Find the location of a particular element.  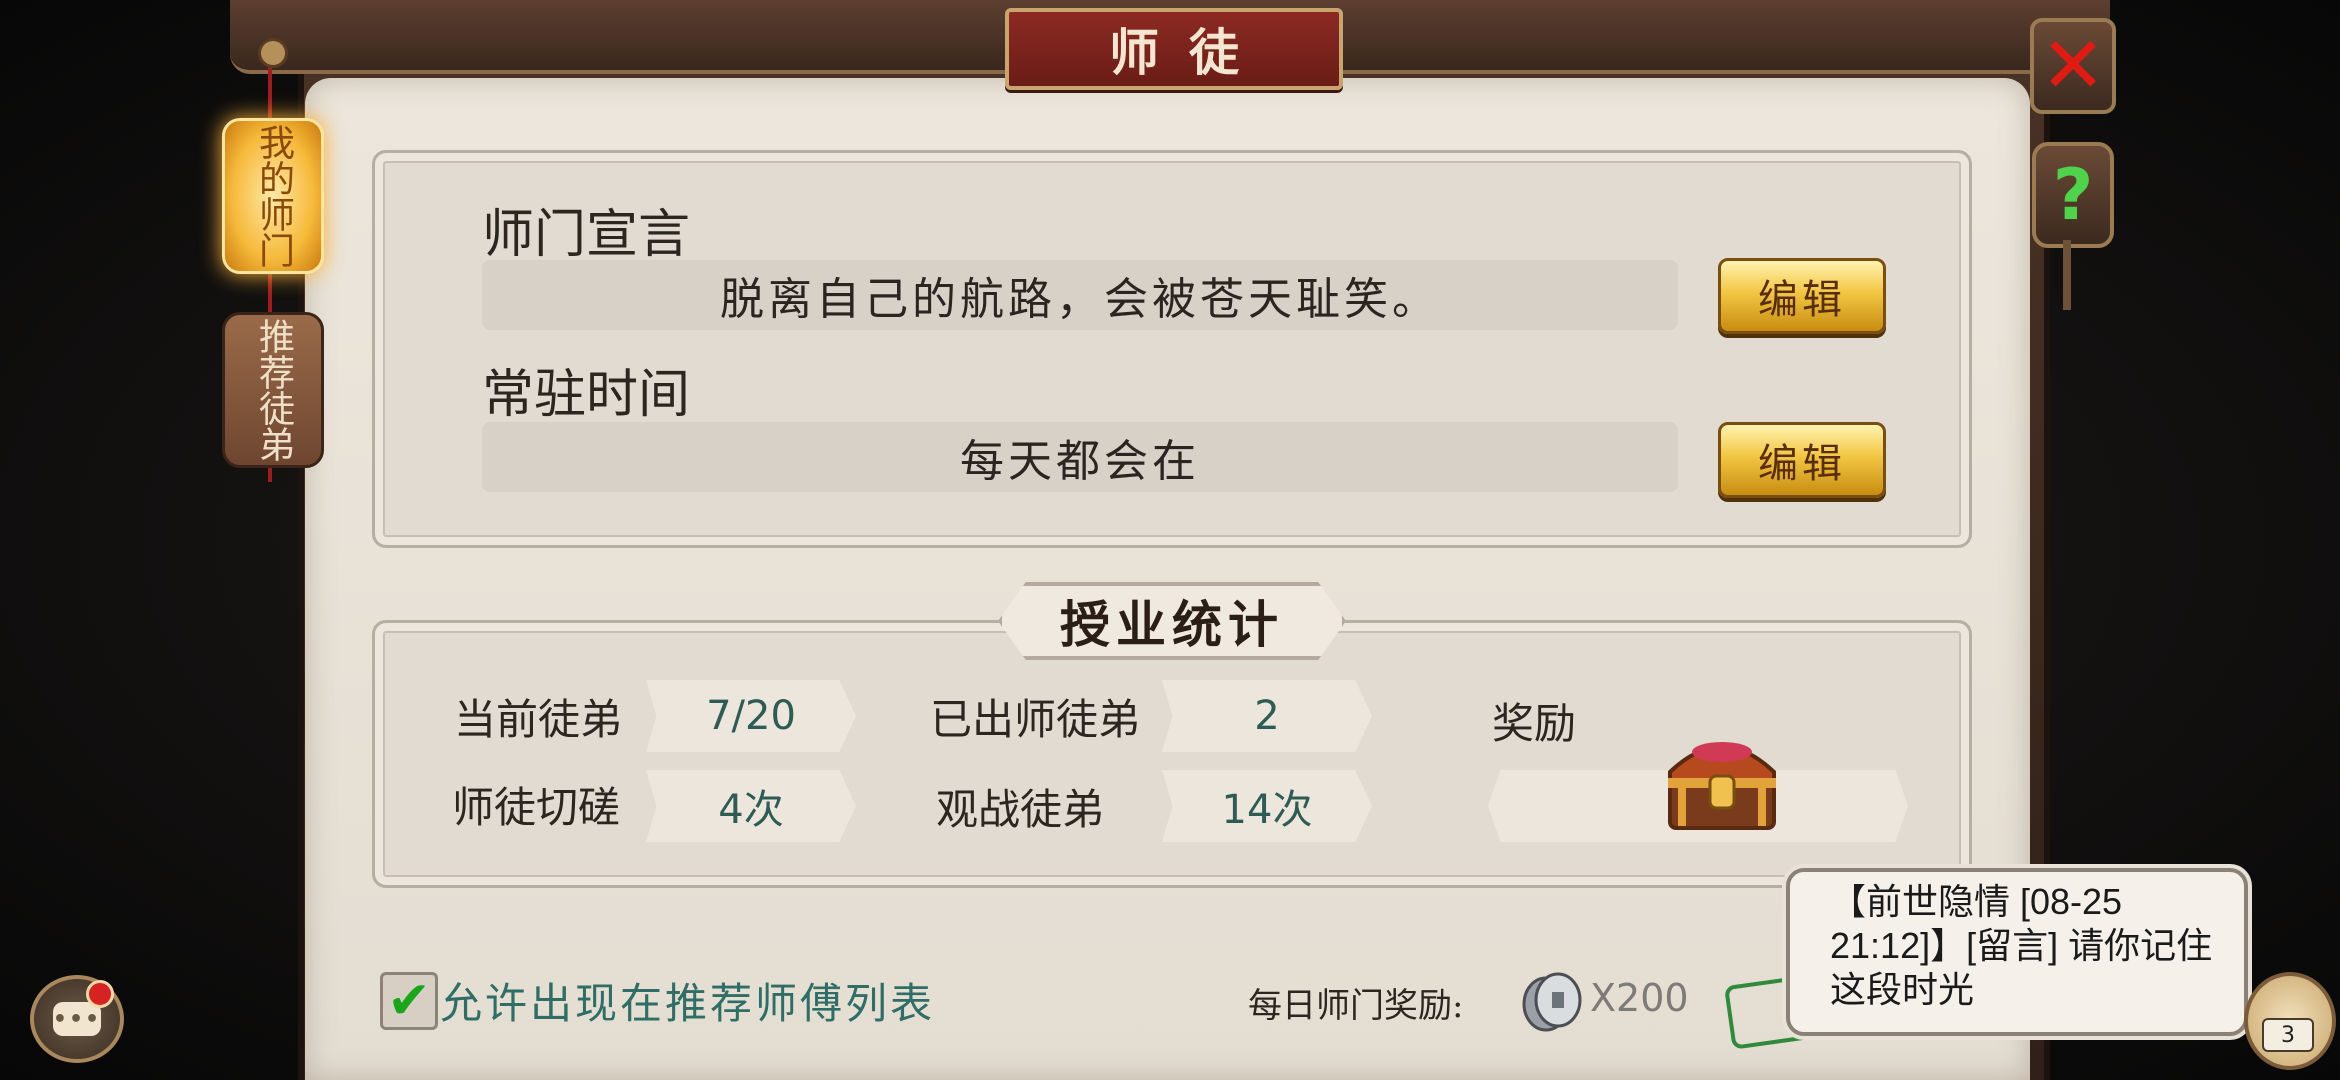

declaration-field: 脱离自己的航路，会被苍天耻笑。 is located at coordinates (1080, 295).